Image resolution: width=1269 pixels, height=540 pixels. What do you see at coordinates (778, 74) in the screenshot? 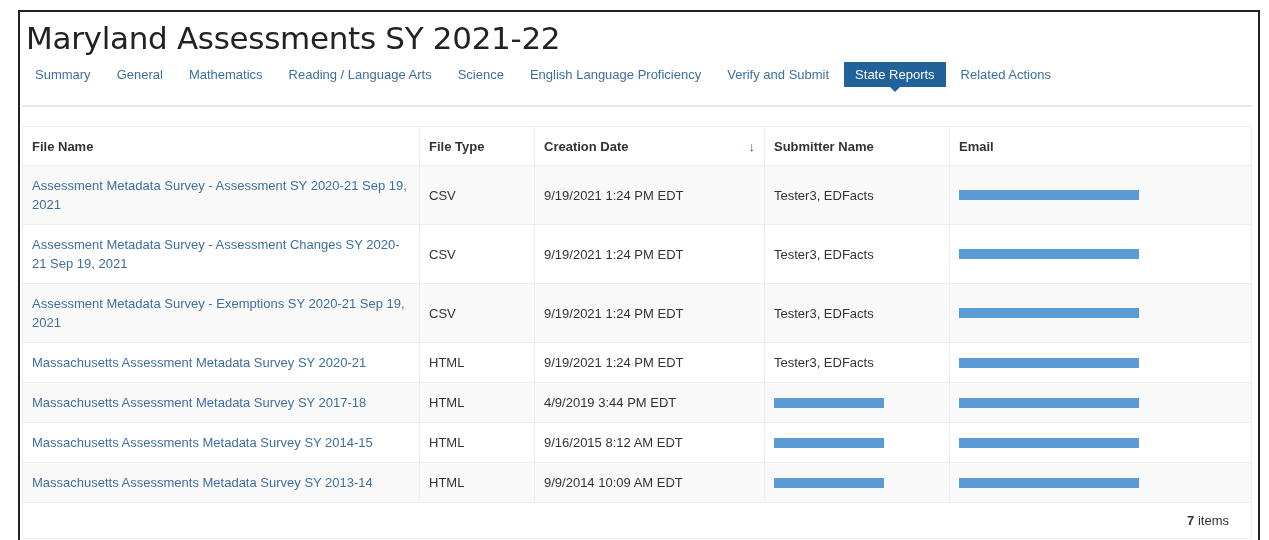
I see `tab: Verify and Submit` at bounding box center [778, 74].